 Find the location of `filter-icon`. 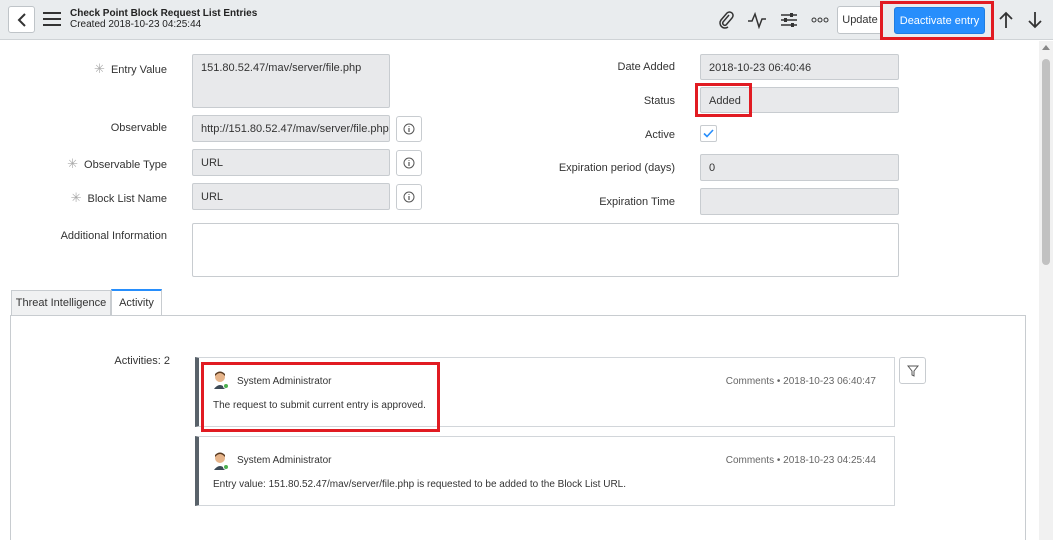

filter-icon is located at coordinates (912, 371).